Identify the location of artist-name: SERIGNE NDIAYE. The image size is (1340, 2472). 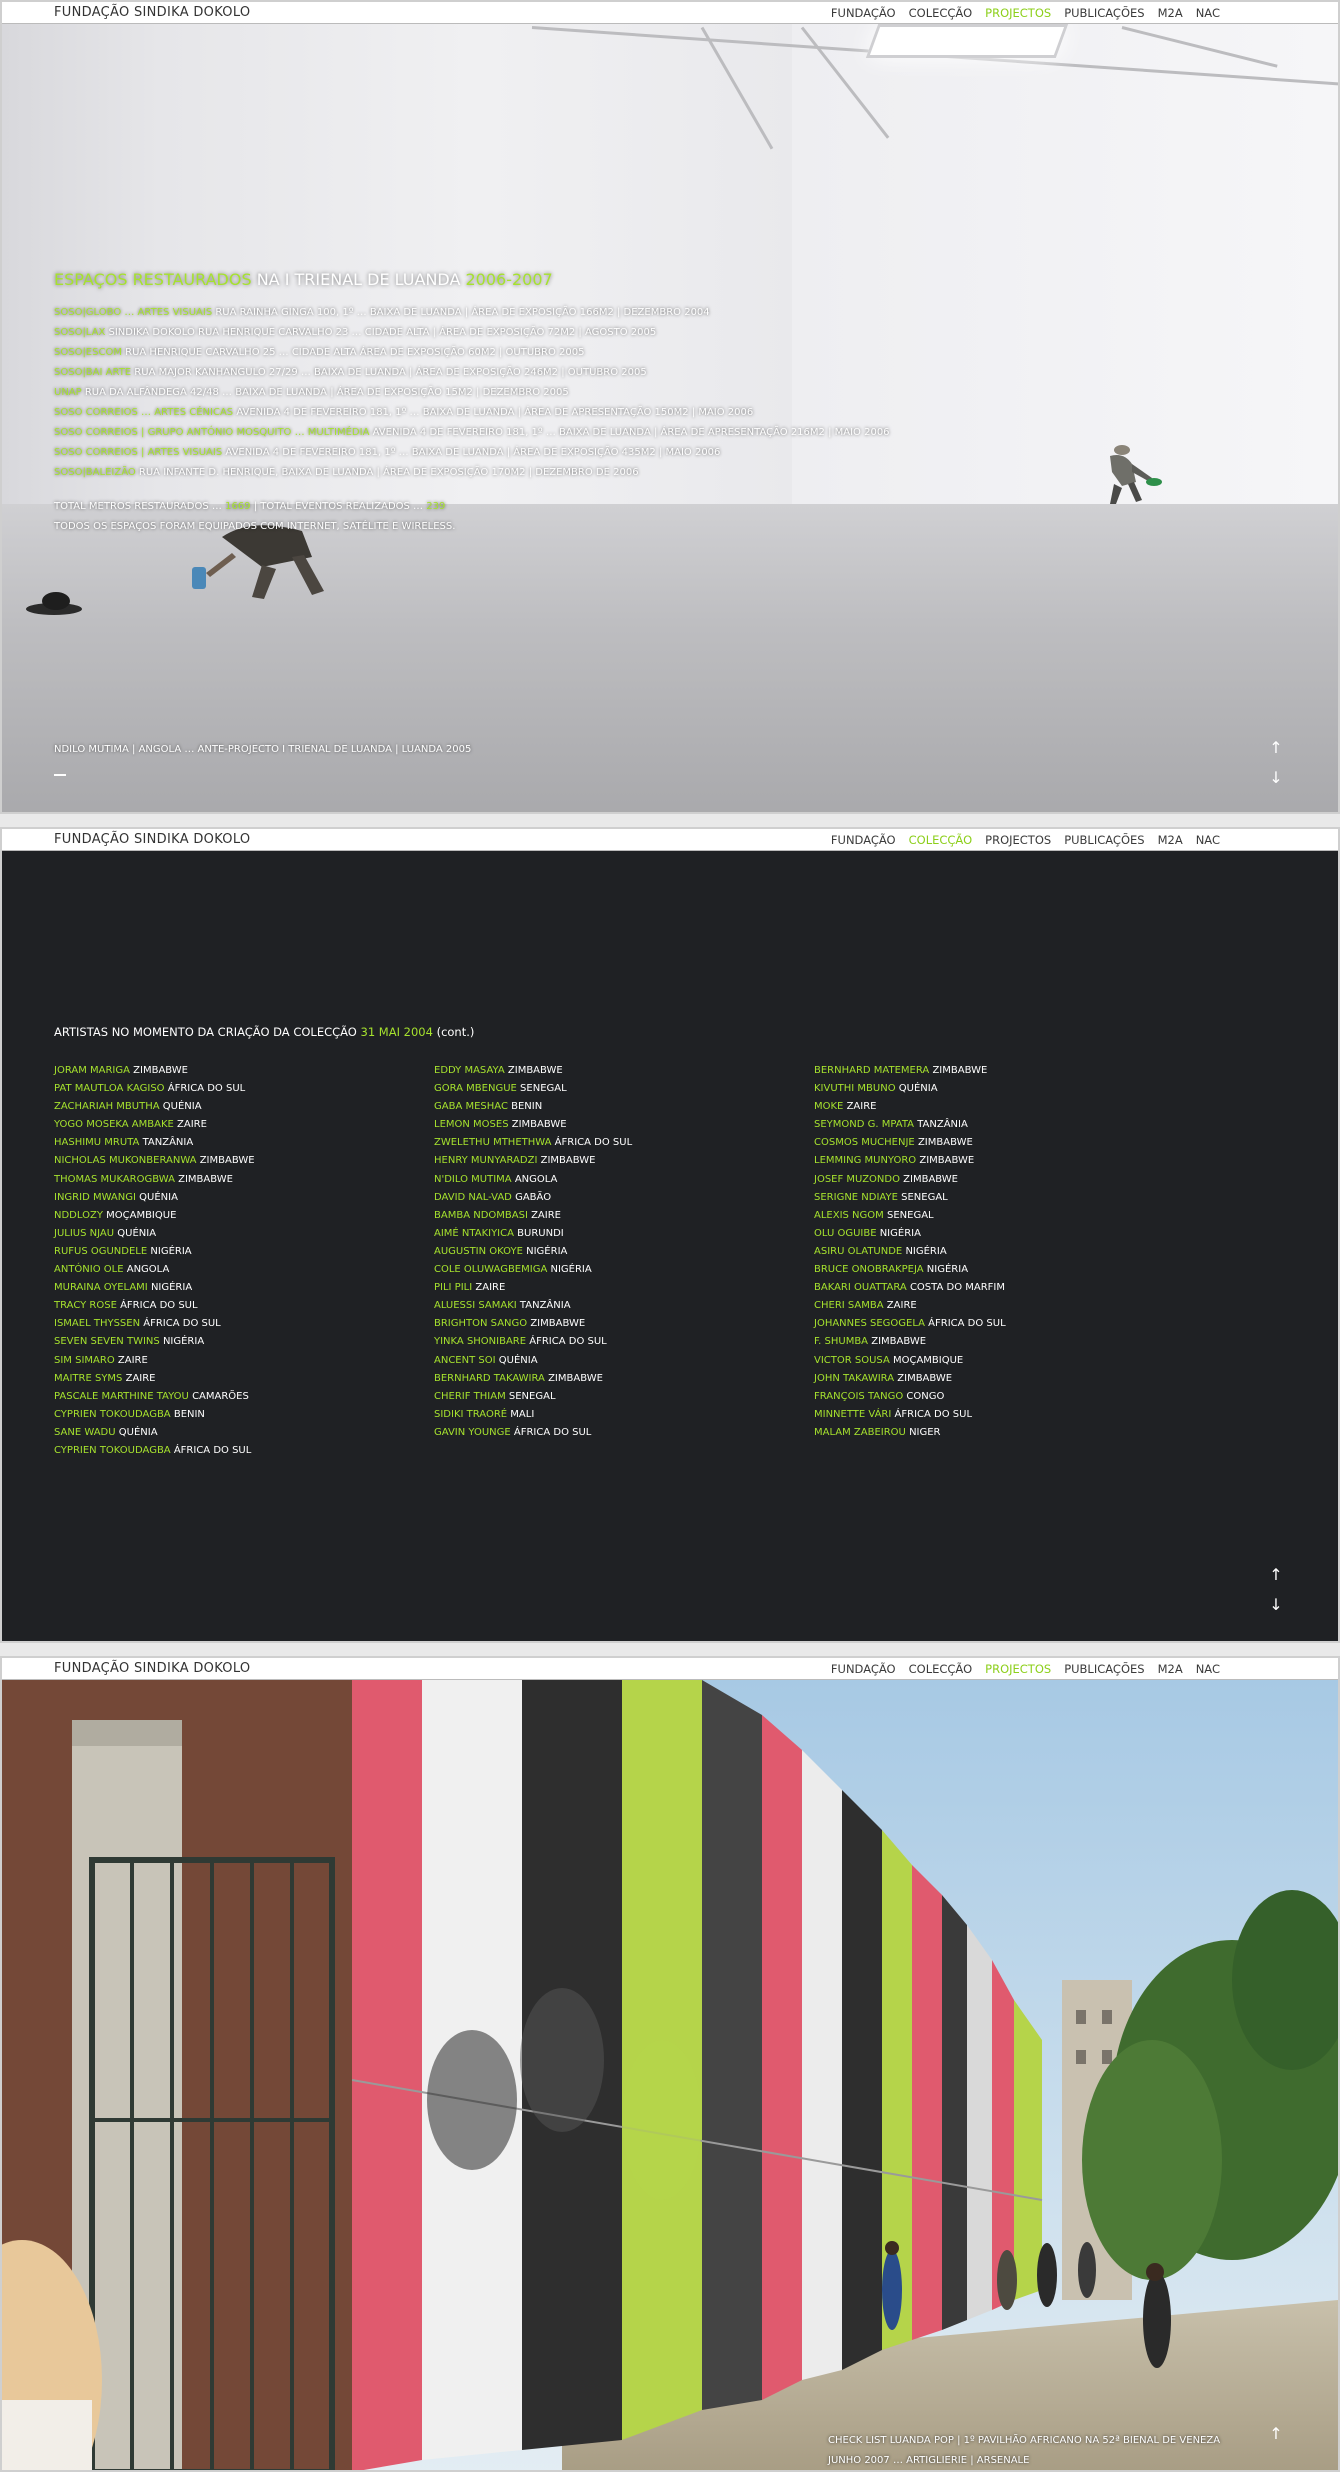
(856, 1197).